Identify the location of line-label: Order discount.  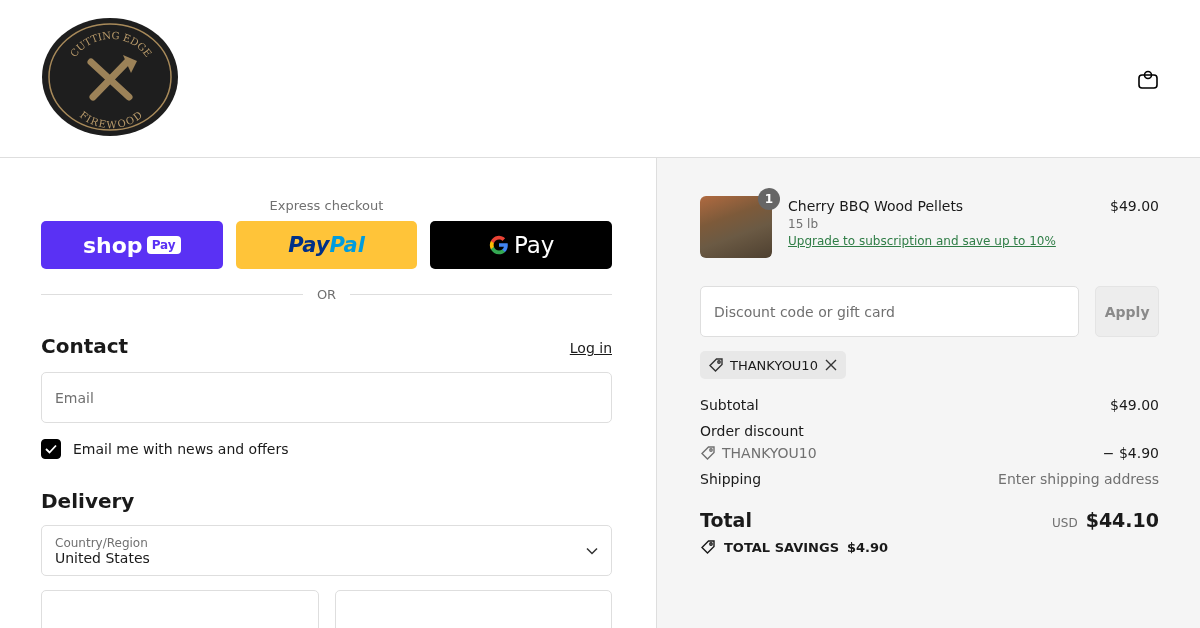
(752, 431).